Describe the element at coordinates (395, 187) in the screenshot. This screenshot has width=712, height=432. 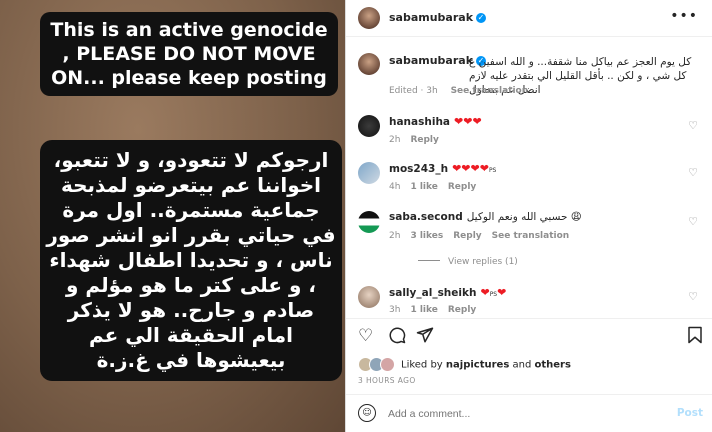
I see `comment-time: 4h` at that location.